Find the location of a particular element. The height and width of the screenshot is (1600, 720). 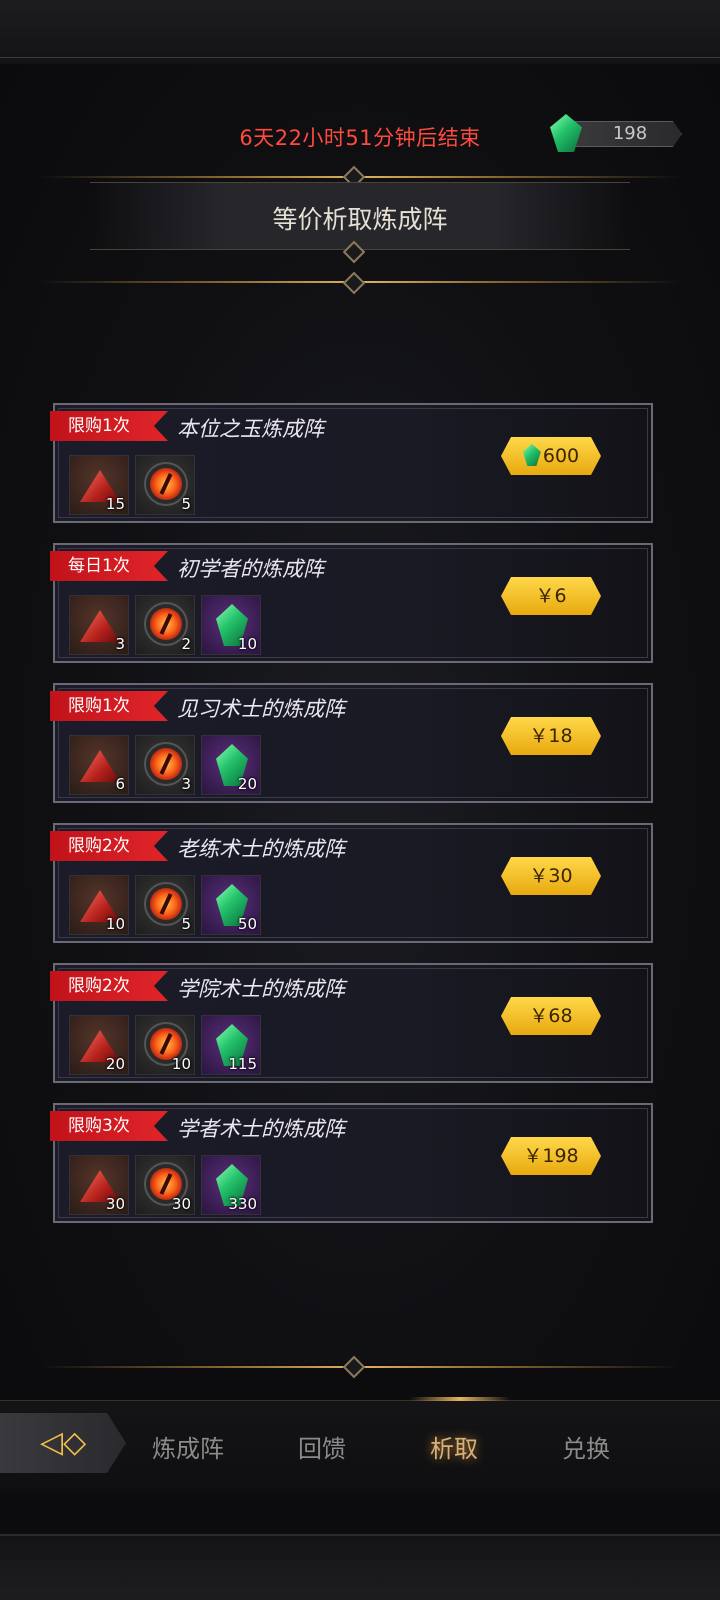

item-count: 330 is located at coordinates (242, 1204).